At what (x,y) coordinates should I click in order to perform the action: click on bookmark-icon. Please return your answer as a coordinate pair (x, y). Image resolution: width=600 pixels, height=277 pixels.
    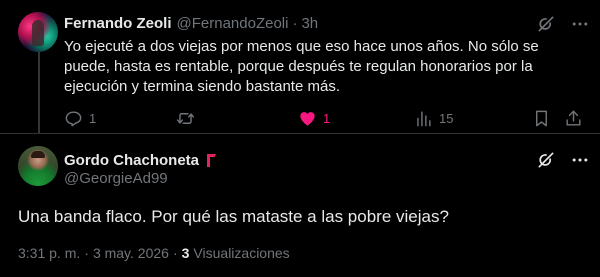
    Looking at the image, I should click on (541, 118).